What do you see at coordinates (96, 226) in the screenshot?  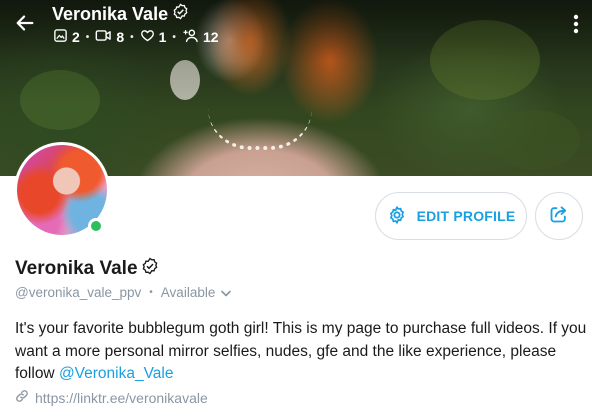 I see `online-status-dot` at bounding box center [96, 226].